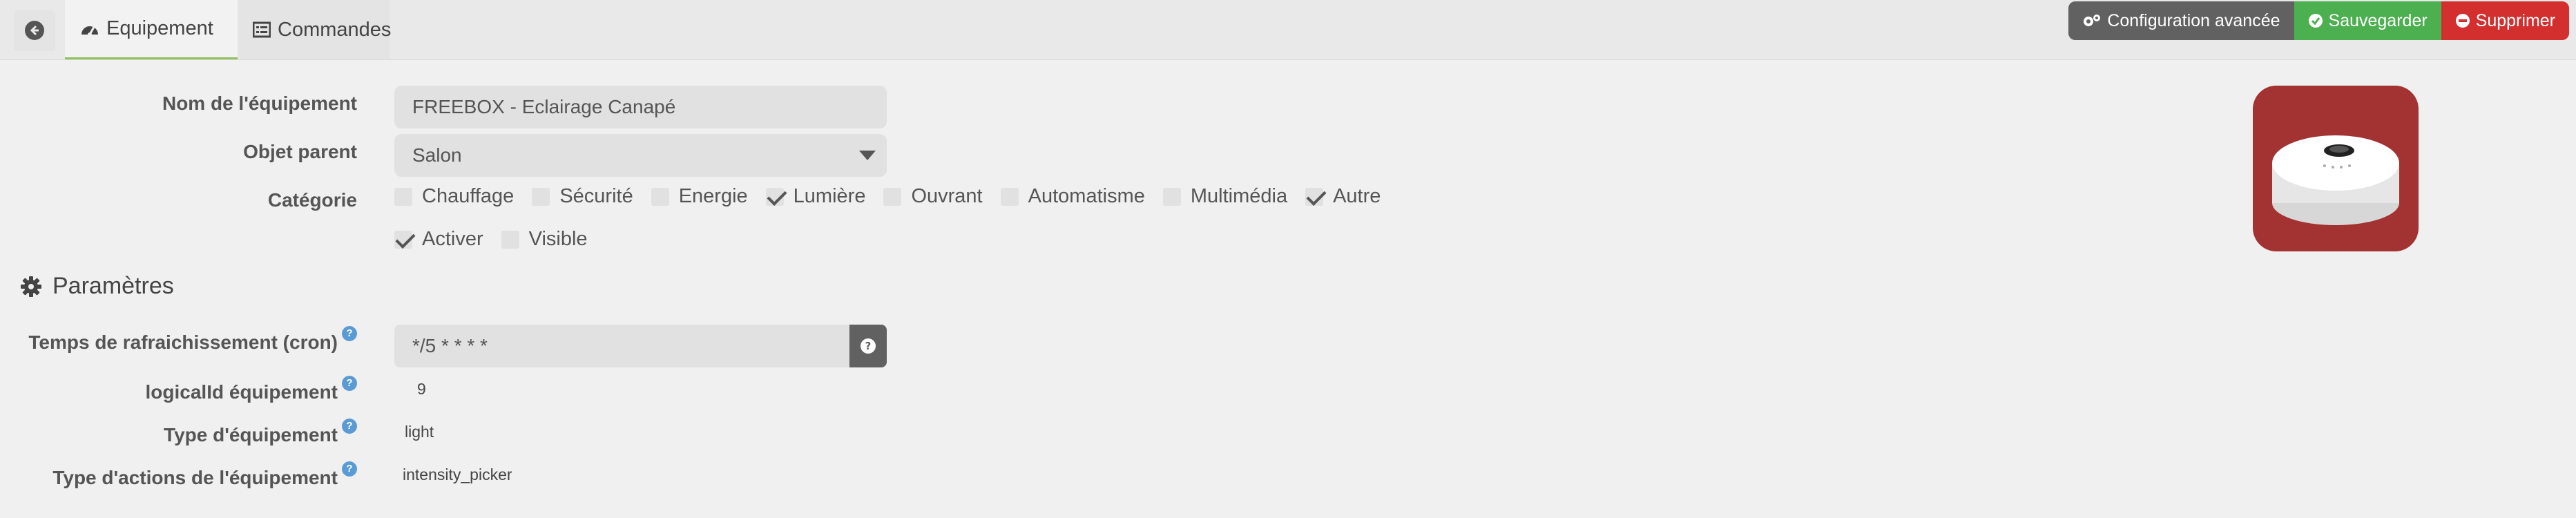 The width and height of the screenshot is (2576, 518). I want to click on tab-commands: Commandes, so click(315, 29).